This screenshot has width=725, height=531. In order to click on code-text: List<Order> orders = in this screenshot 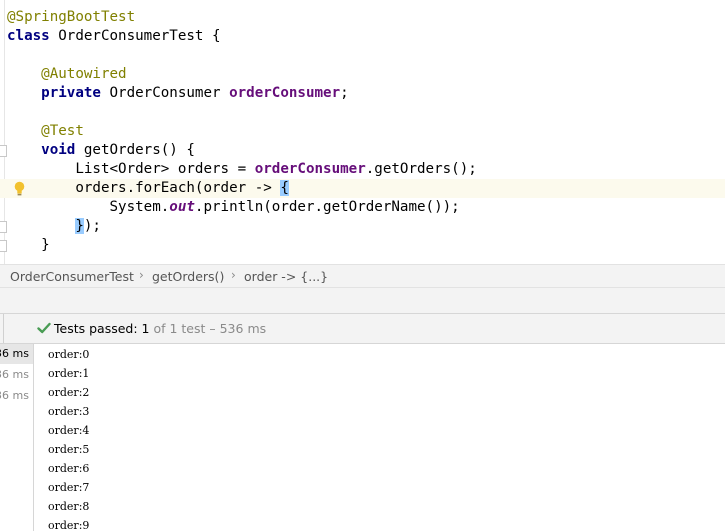, I will do `click(165, 169)`.